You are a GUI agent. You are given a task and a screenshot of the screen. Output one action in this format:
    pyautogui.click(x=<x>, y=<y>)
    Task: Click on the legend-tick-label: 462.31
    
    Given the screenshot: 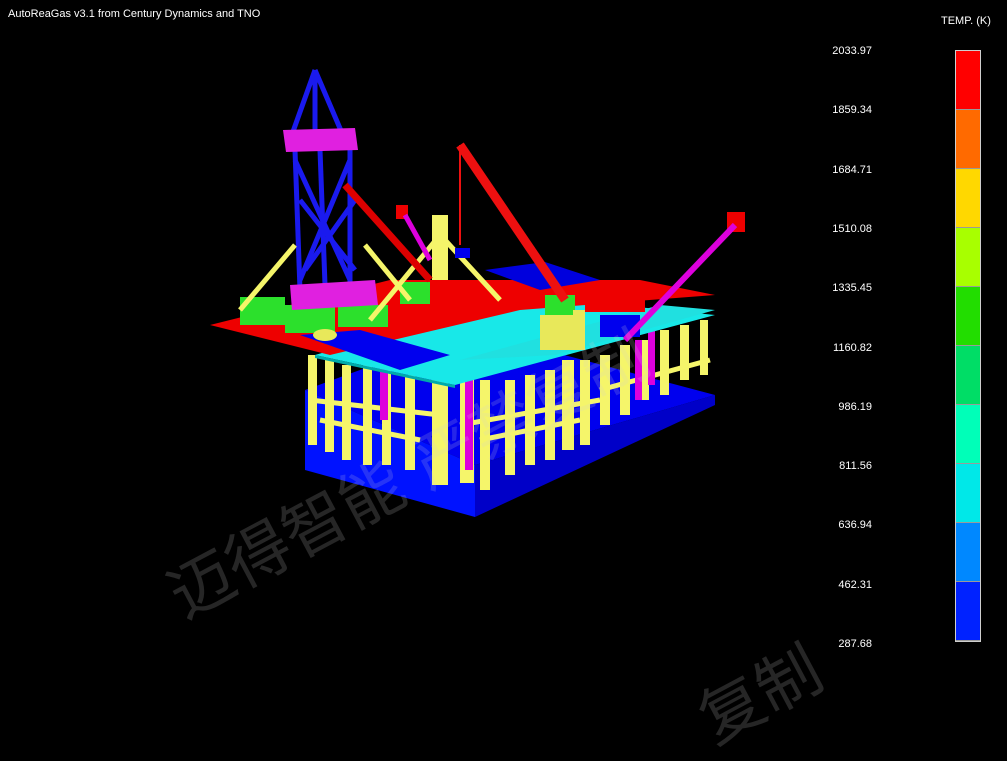 What is the action you would take?
    pyautogui.click(x=855, y=584)
    